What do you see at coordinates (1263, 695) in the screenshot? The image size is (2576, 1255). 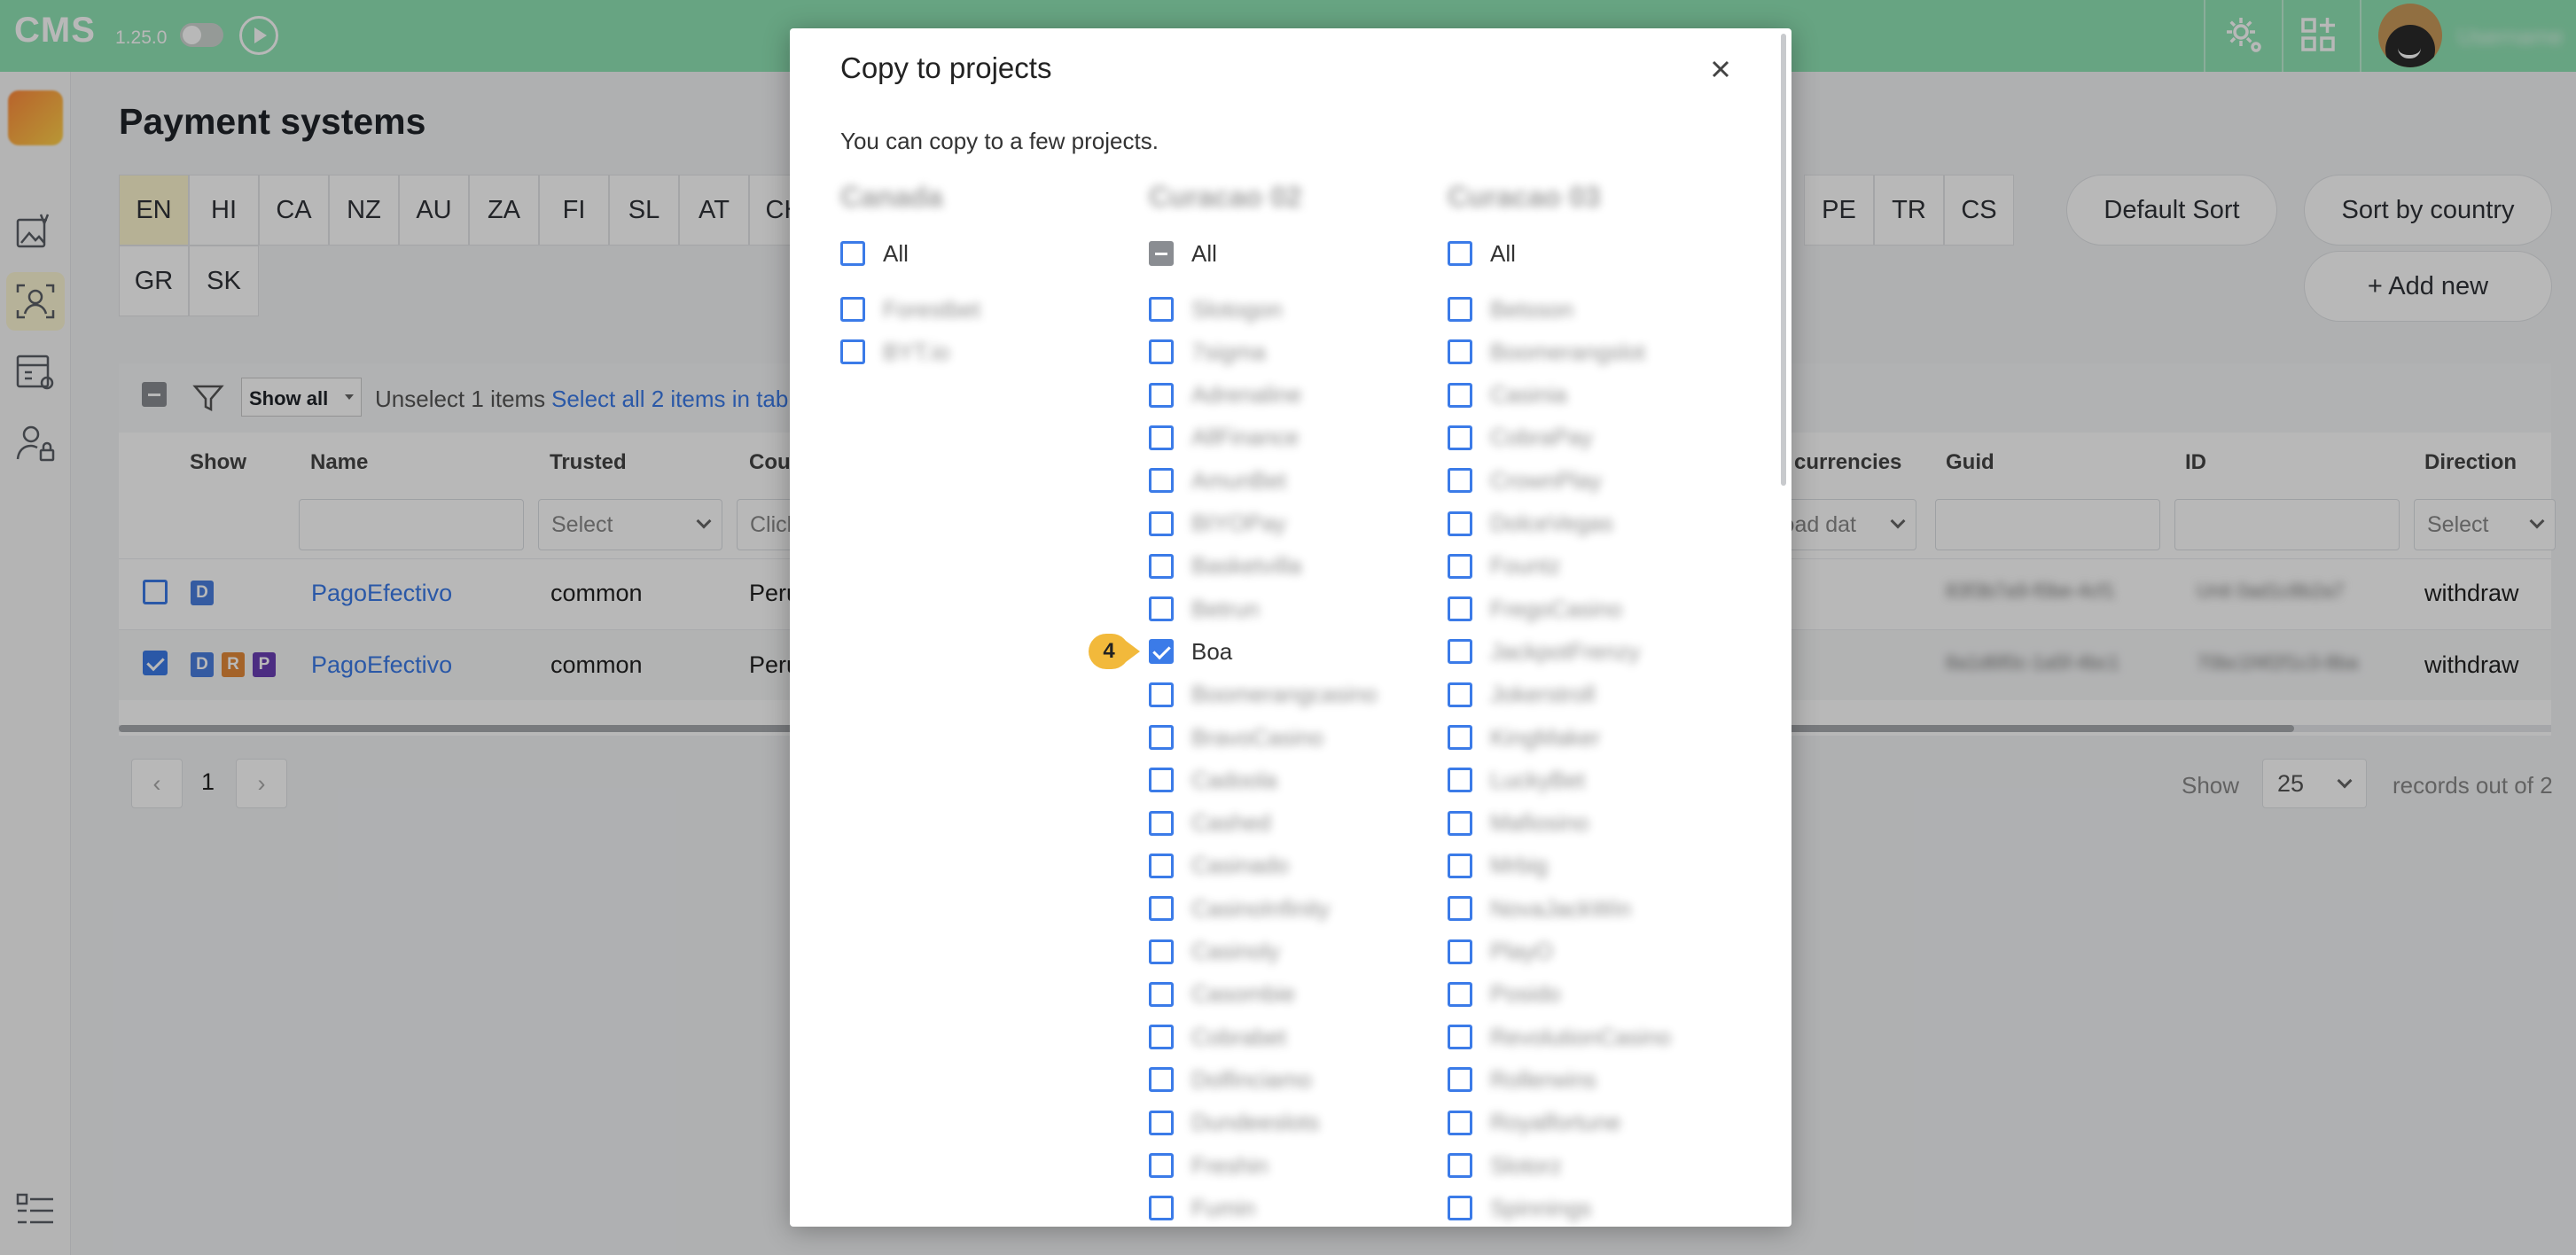 I see `project-option: Boomerangcasino` at bounding box center [1263, 695].